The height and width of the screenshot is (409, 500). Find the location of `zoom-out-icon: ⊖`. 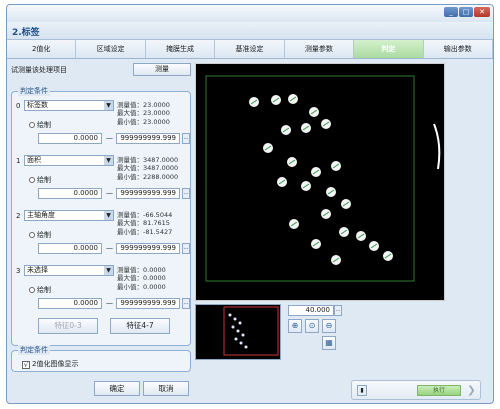

zoom-out-icon: ⊖ is located at coordinates (329, 326).